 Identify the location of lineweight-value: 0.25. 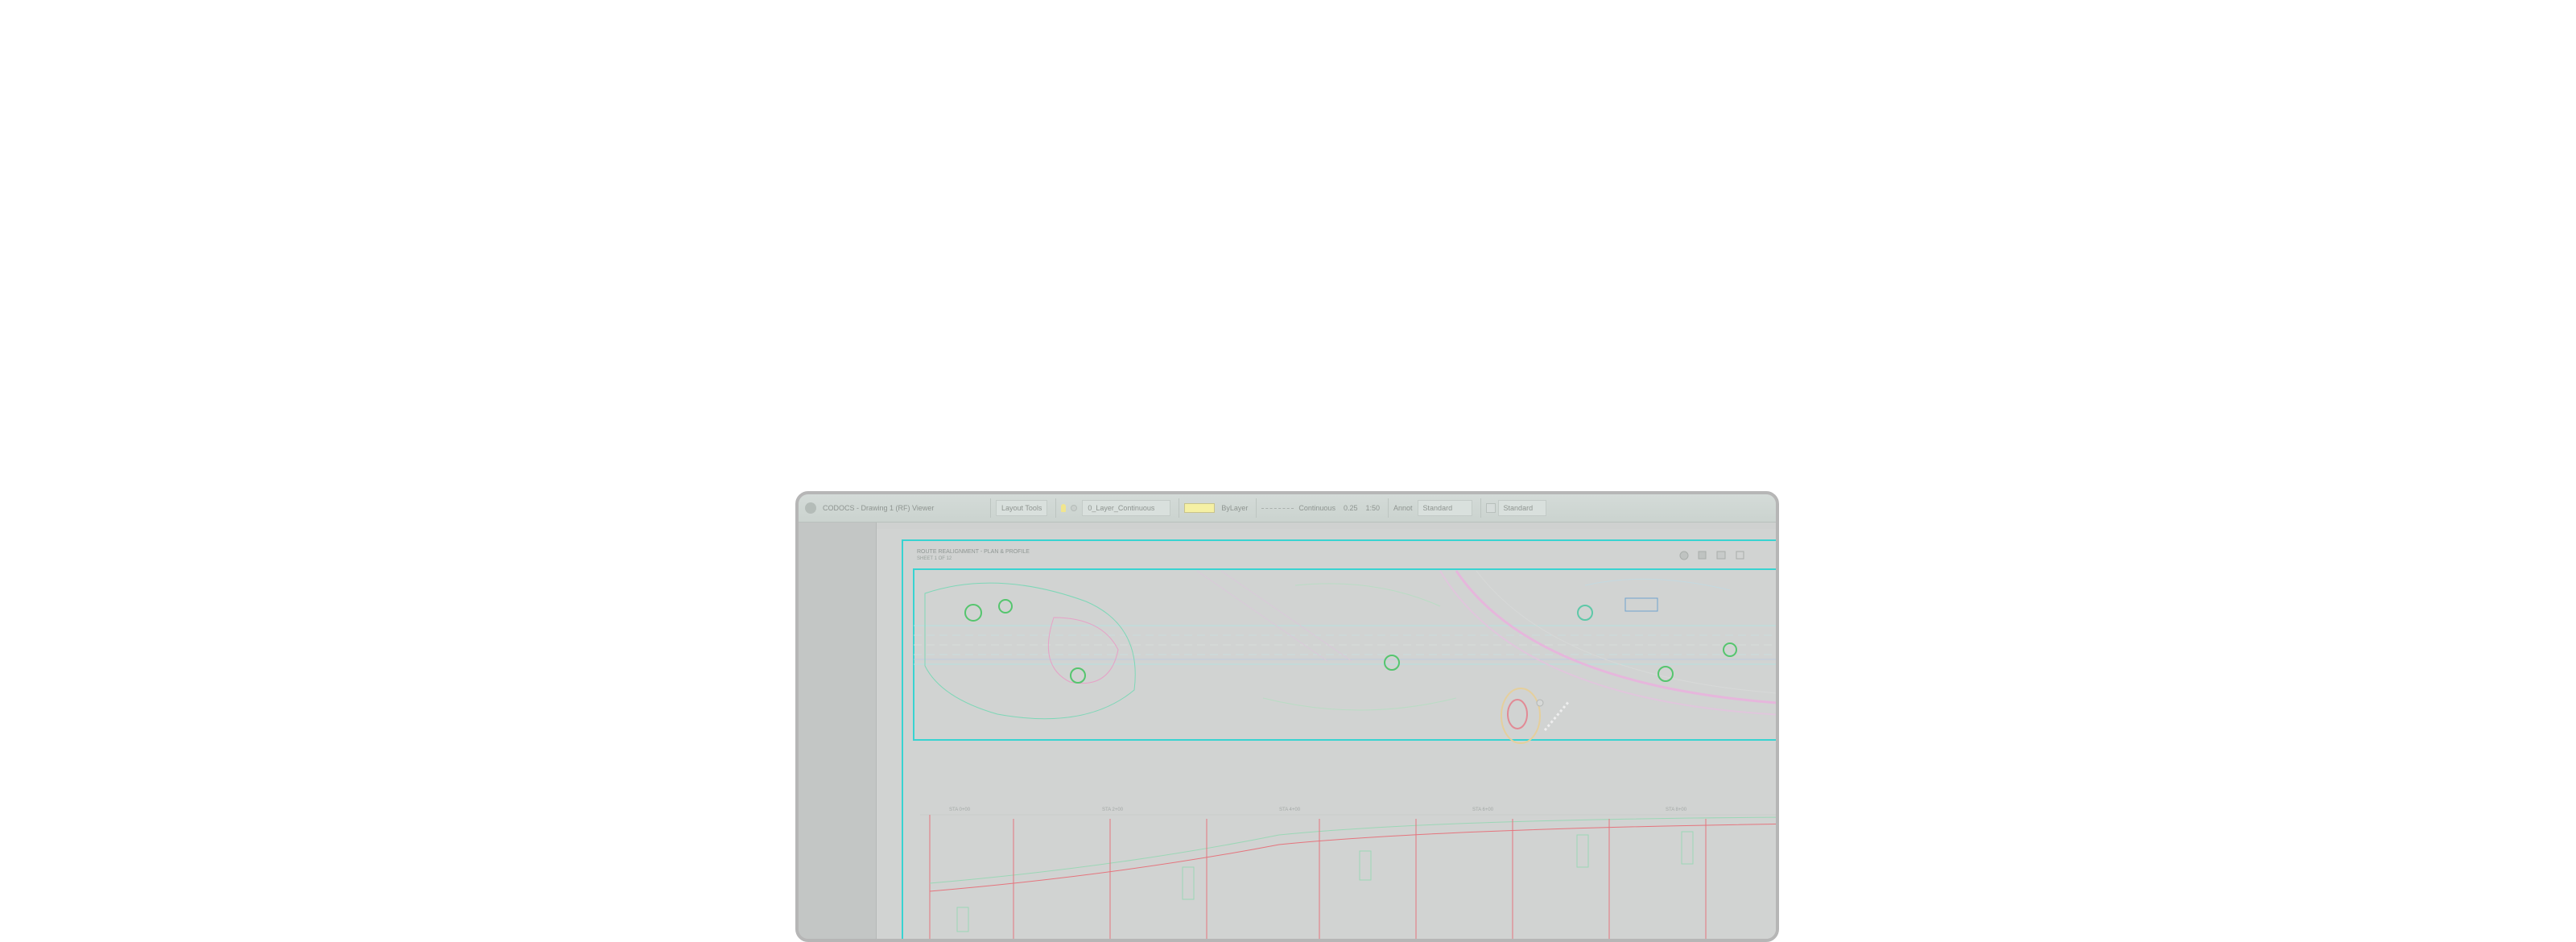
(1351, 508).